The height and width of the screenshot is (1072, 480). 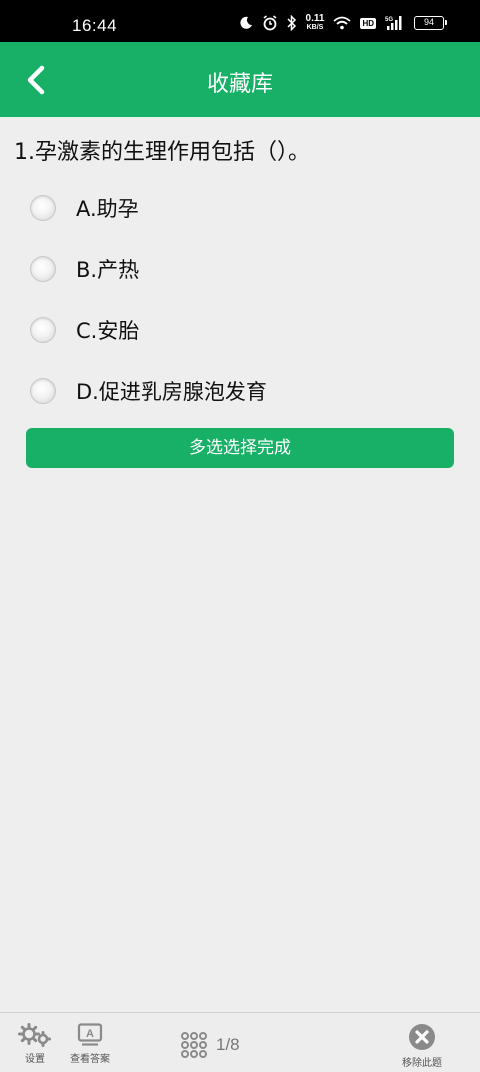 What do you see at coordinates (171, 392) in the screenshot?
I see `option-d-label: D.促进乳房腺泡发育` at bounding box center [171, 392].